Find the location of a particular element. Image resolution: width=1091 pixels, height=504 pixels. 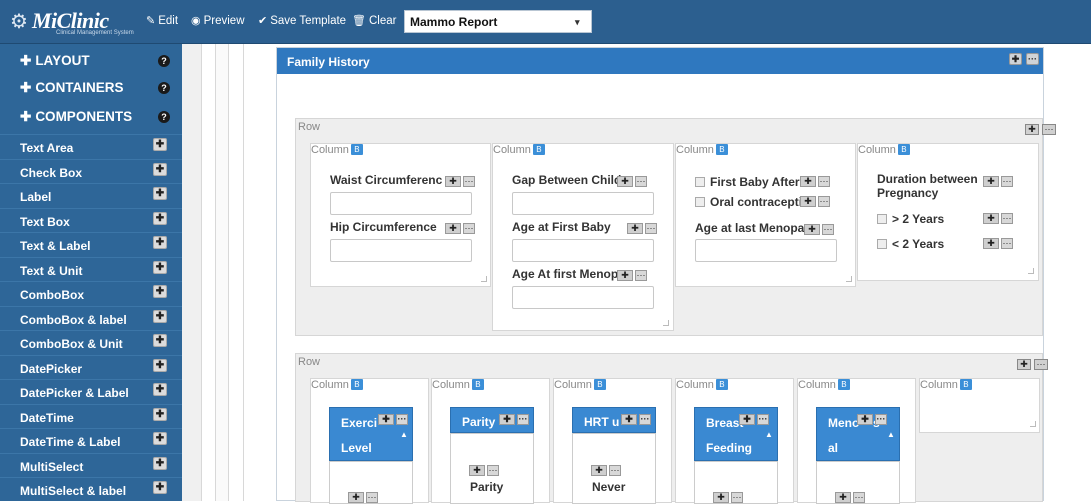

section-components: ✚ COMPONENTS ? is located at coordinates (91, 118).